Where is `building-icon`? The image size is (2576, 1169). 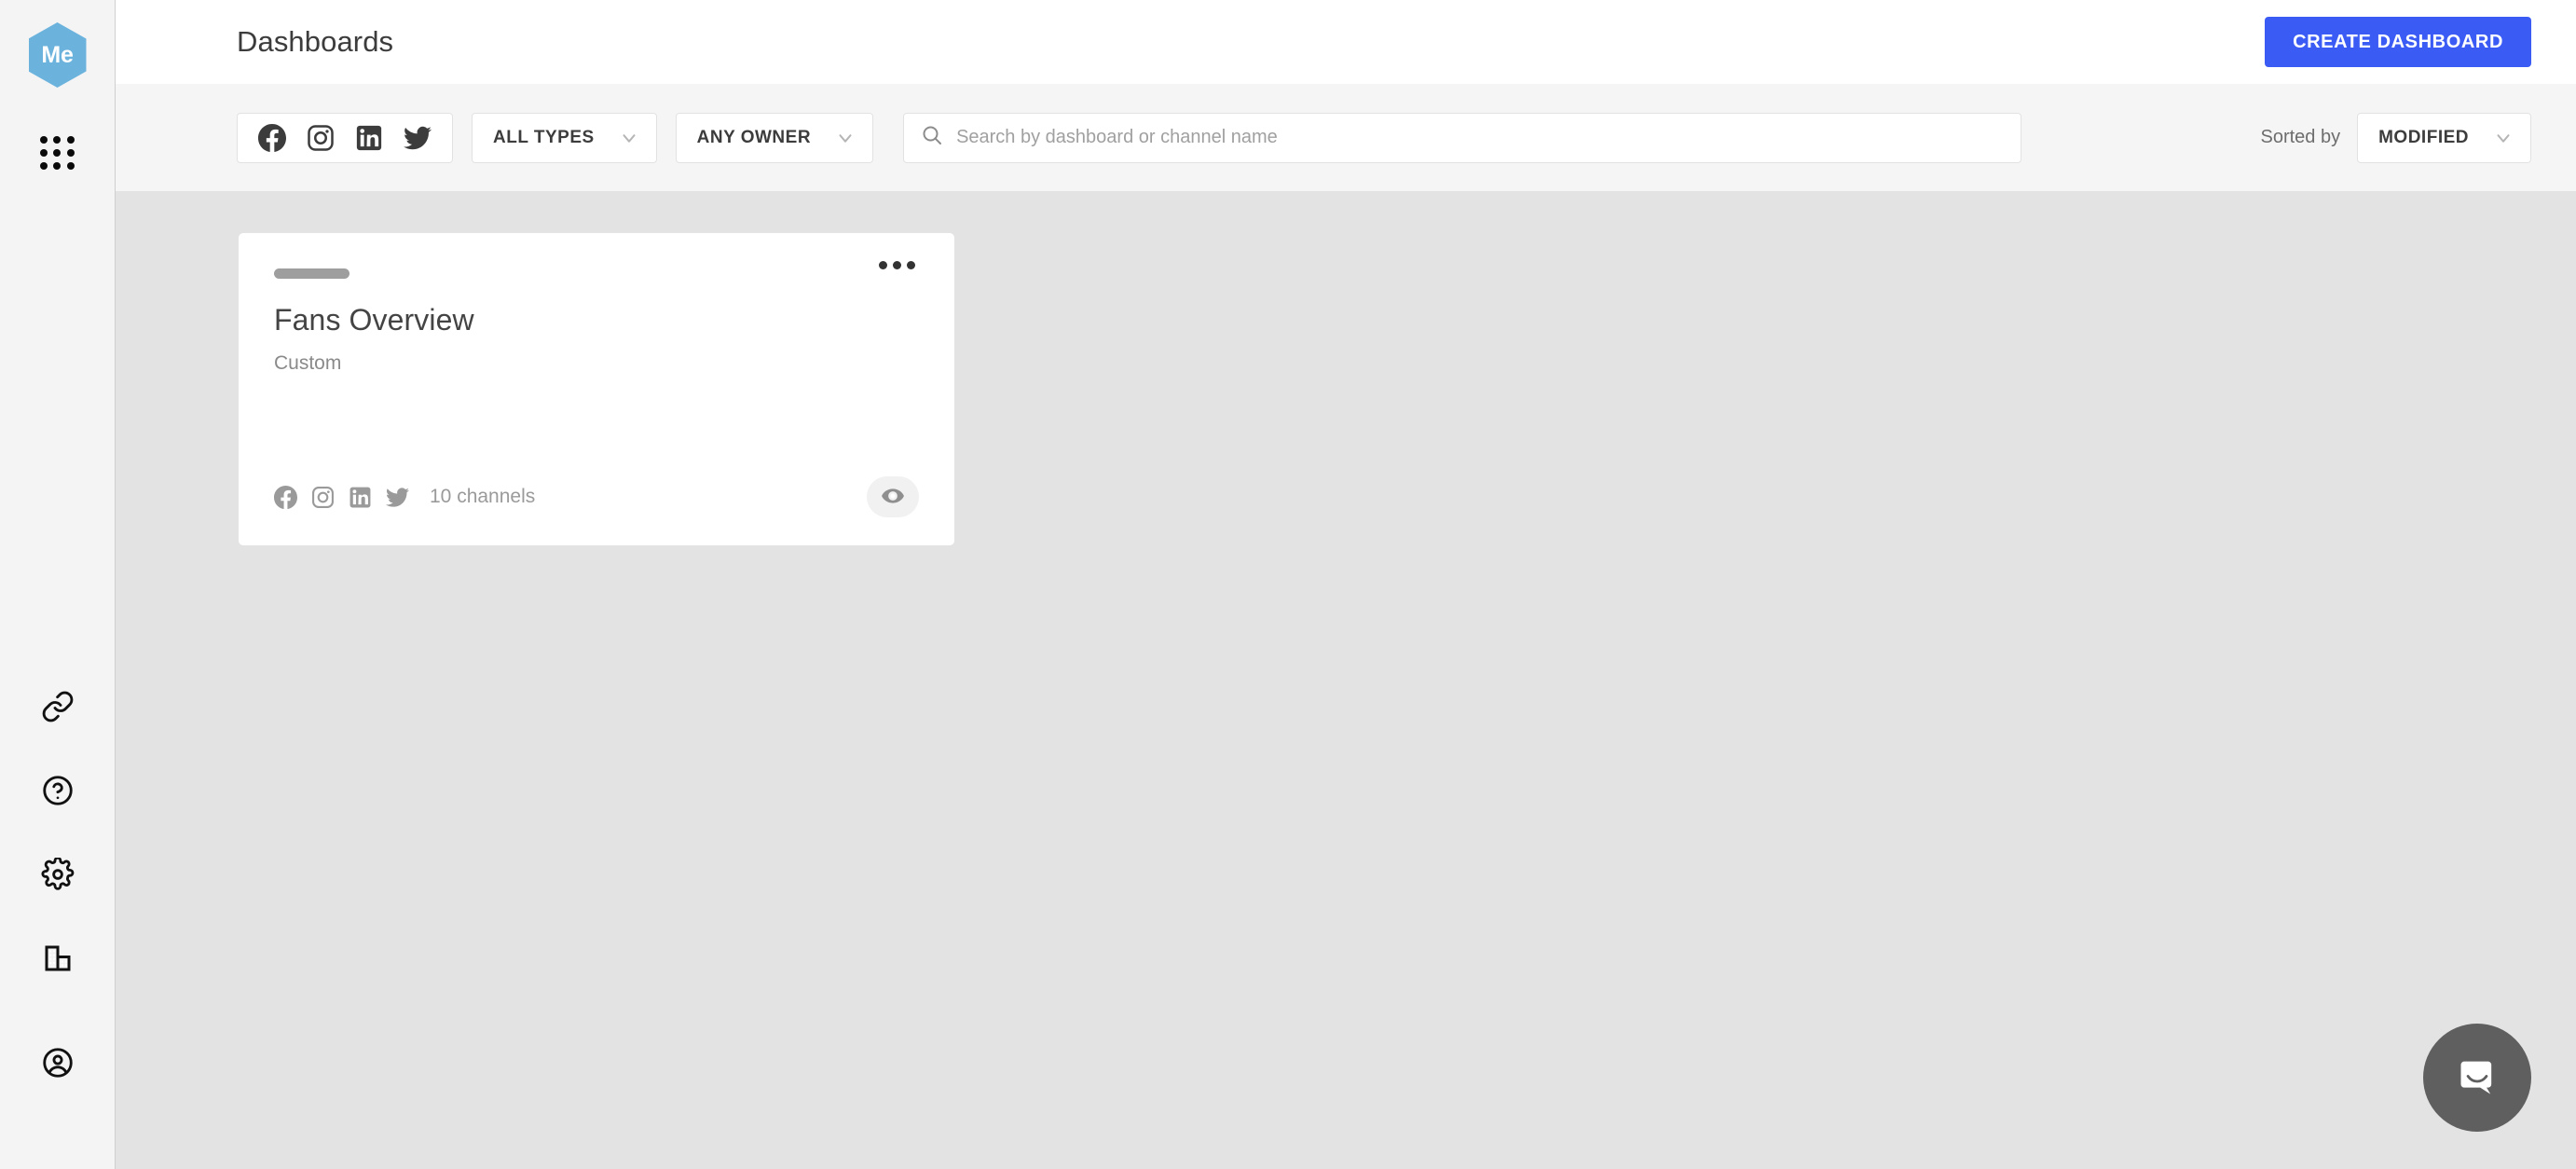 building-icon is located at coordinates (58, 958).